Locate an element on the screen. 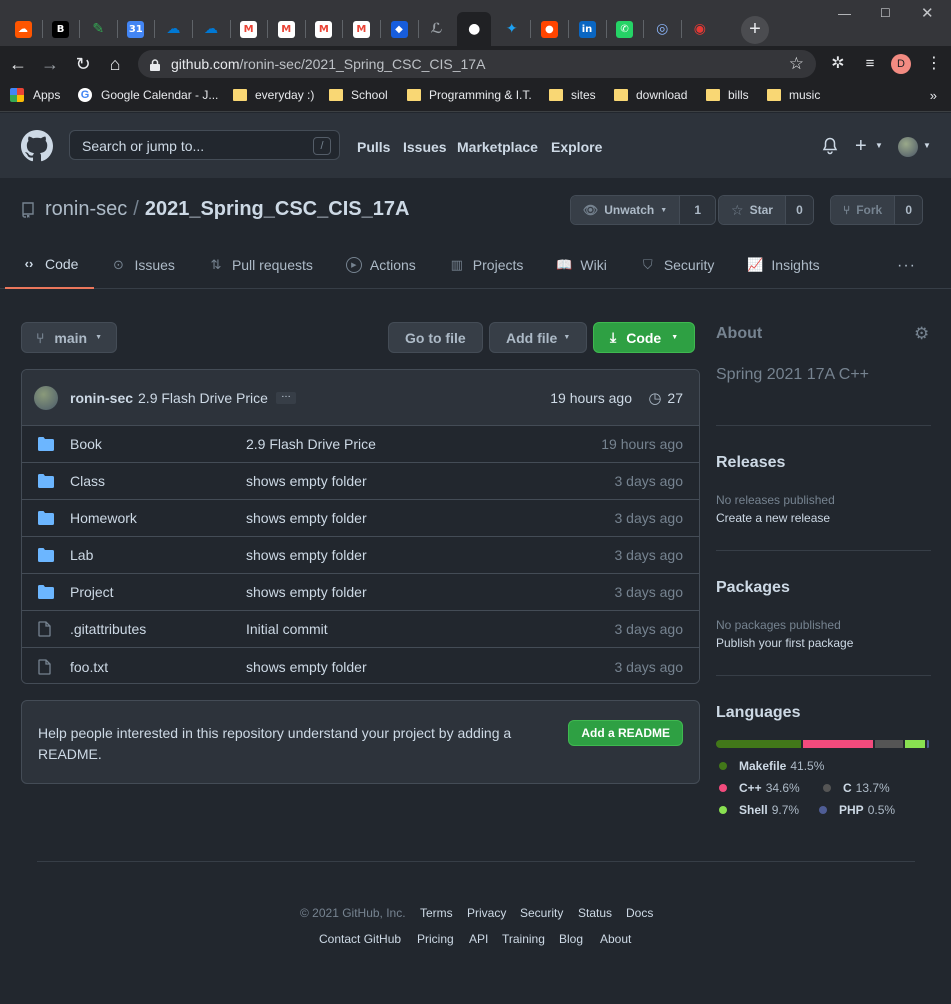 The width and height of the screenshot is (951, 1004). home-icon: ⌂ is located at coordinates (115, 64).